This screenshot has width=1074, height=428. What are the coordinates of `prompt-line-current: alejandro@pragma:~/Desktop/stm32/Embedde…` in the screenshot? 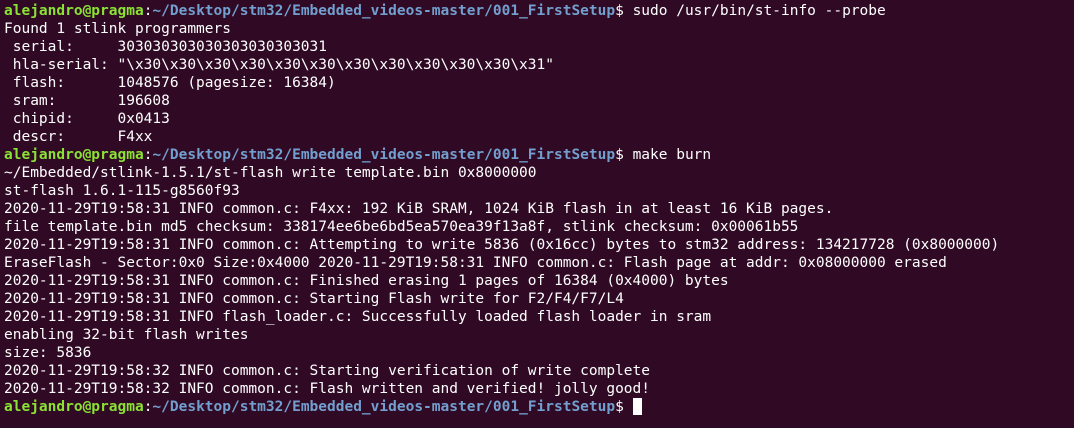 It's located at (537, 407).